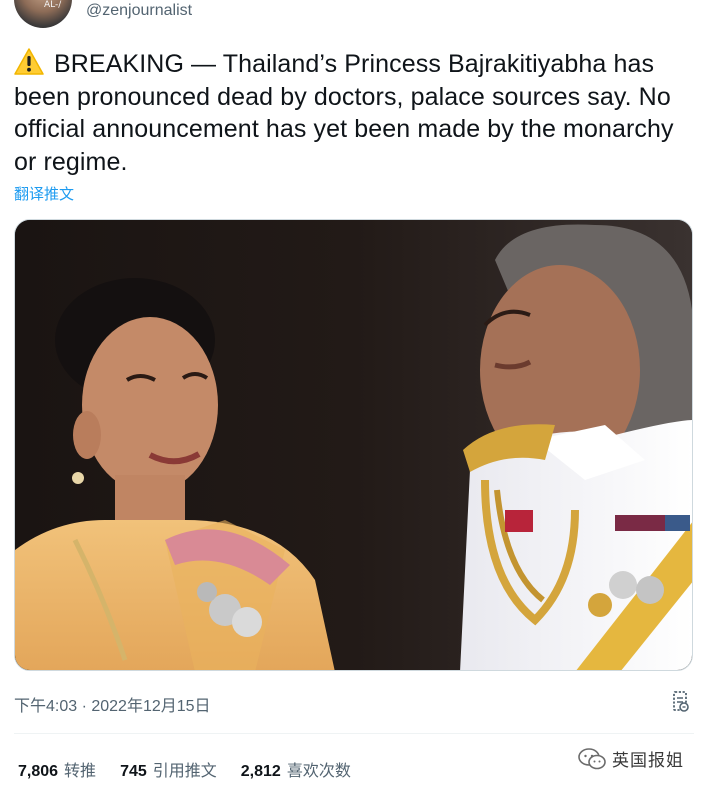 This screenshot has width=702, height=789. Describe the element at coordinates (43, 14) in the screenshot. I see `avatar: AL-/` at that location.